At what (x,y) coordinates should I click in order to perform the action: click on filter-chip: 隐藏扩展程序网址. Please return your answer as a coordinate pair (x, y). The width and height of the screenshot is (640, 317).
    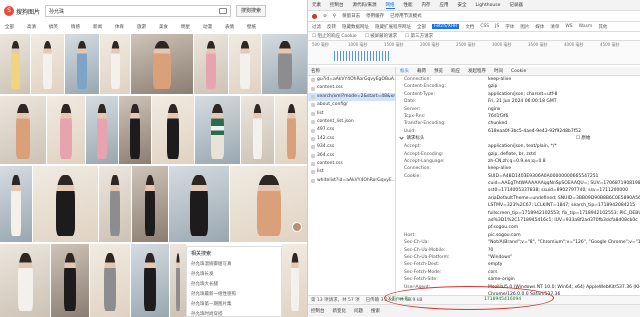
    Looking at the image, I should click on (393, 27).